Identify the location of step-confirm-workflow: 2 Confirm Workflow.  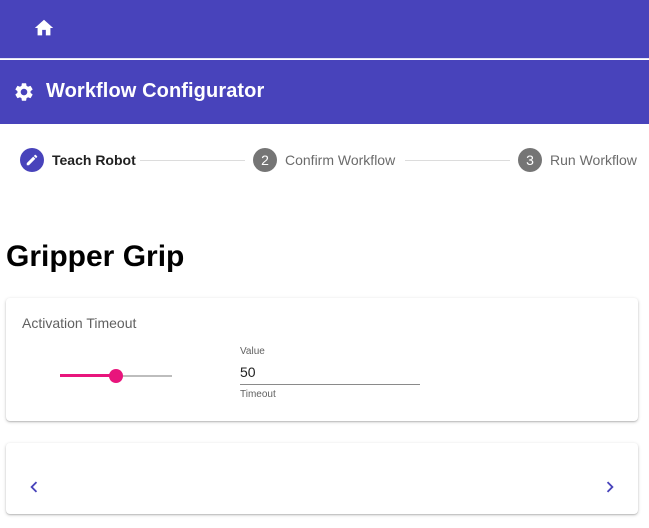
(324, 160).